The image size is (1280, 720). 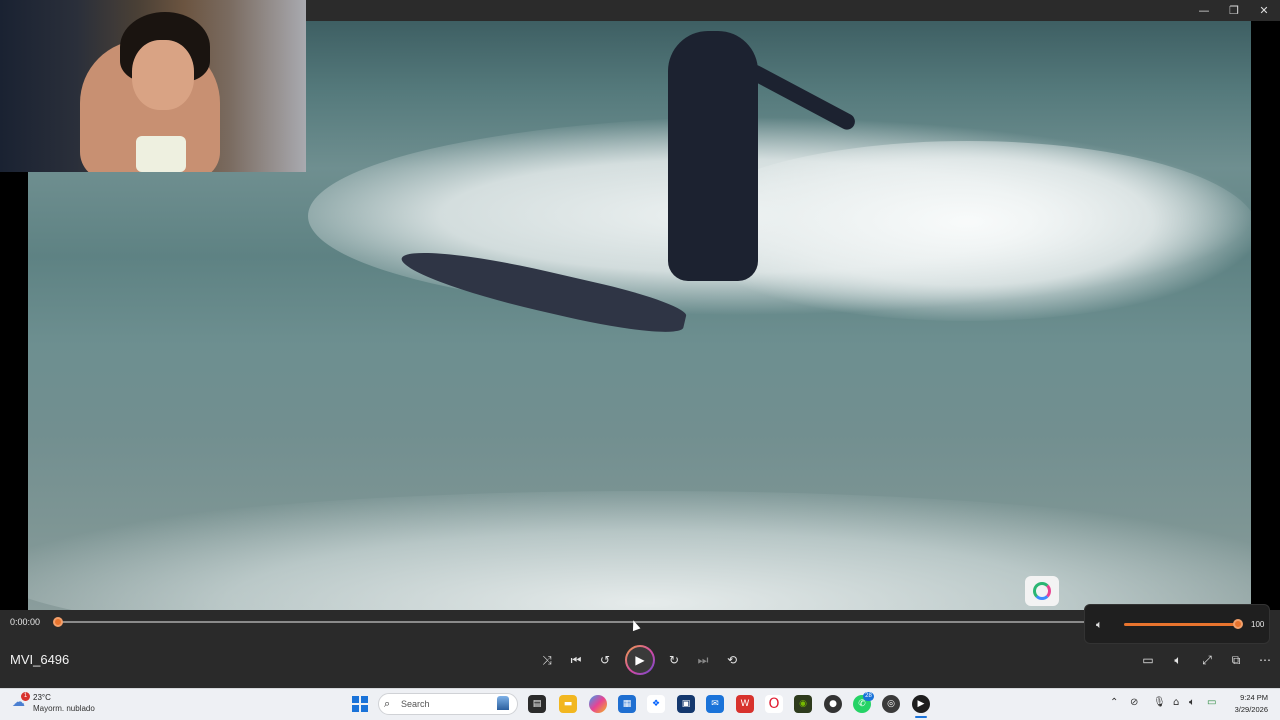 I want to click on chevron-up-icon: ⌃, so click(x=1114, y=702).